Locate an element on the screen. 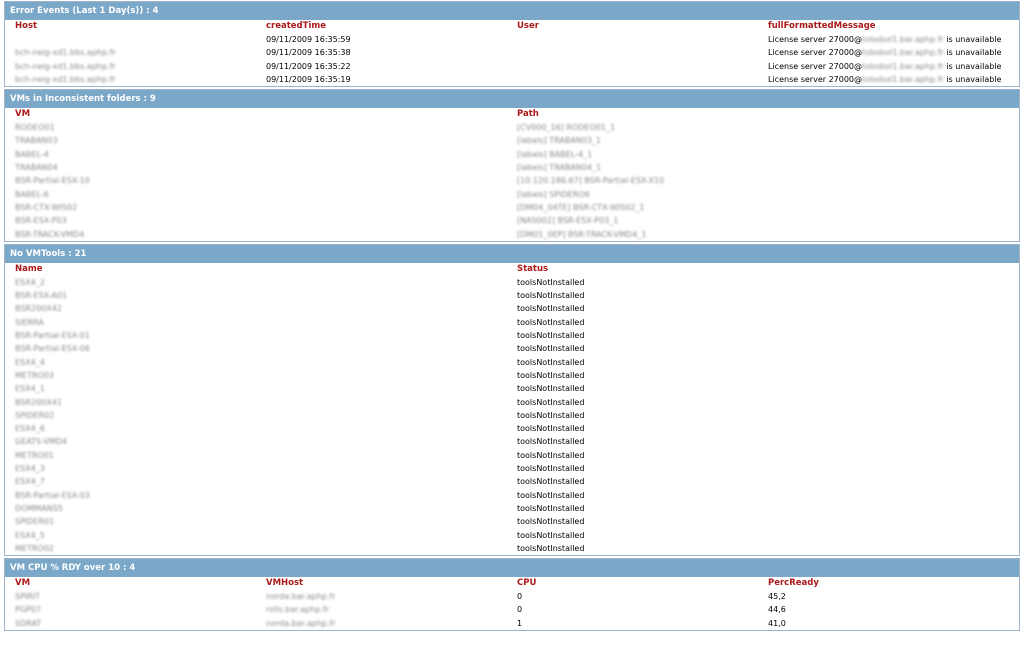  table-row: SPIRIT norda.bar.aphp.fr 0 45,2 is located at coordinates (512, 596).